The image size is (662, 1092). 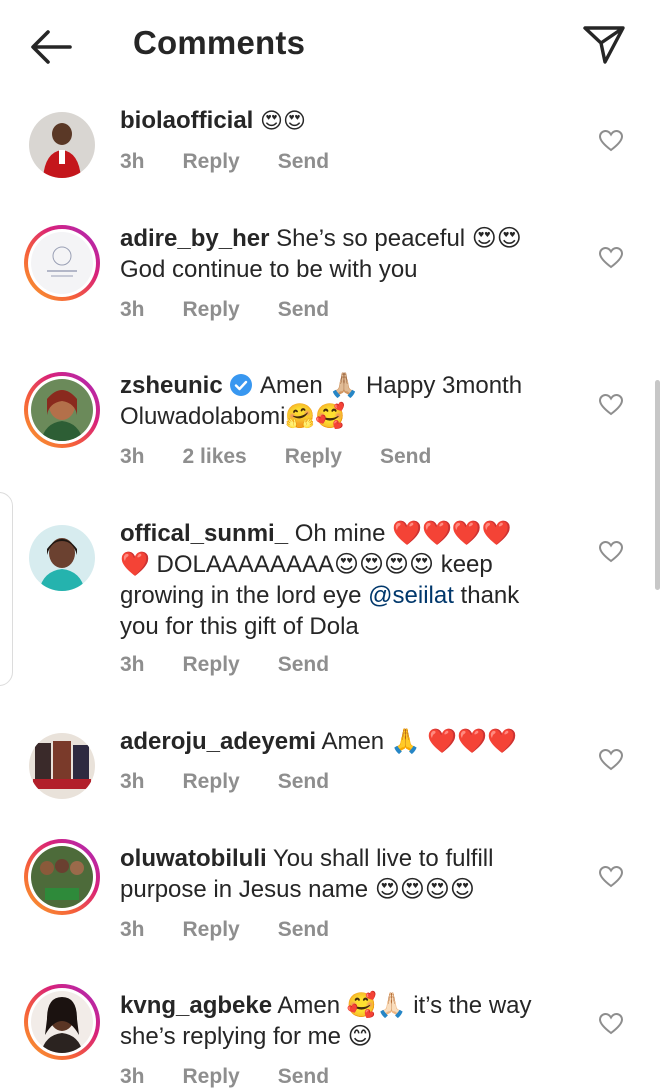 I want to click on comment-text: She’s so peaceful 😍😍, so click(x=399, y=238).